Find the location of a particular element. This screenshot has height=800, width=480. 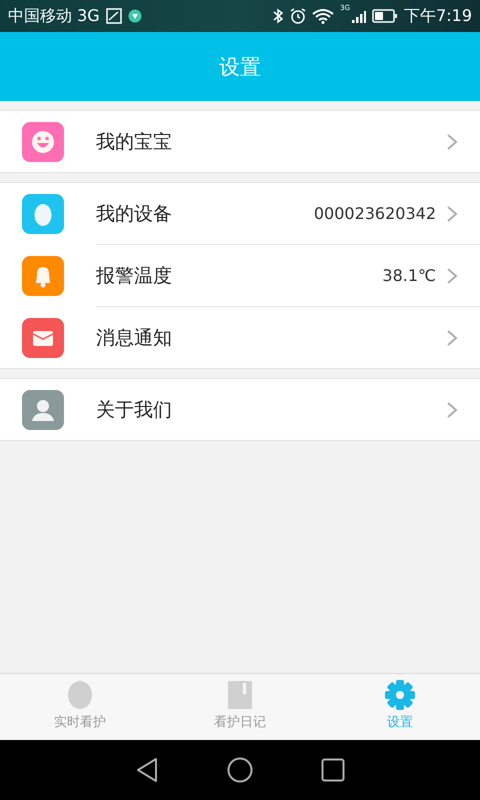

bluetooth-icon is located at coordinates (278, 16).